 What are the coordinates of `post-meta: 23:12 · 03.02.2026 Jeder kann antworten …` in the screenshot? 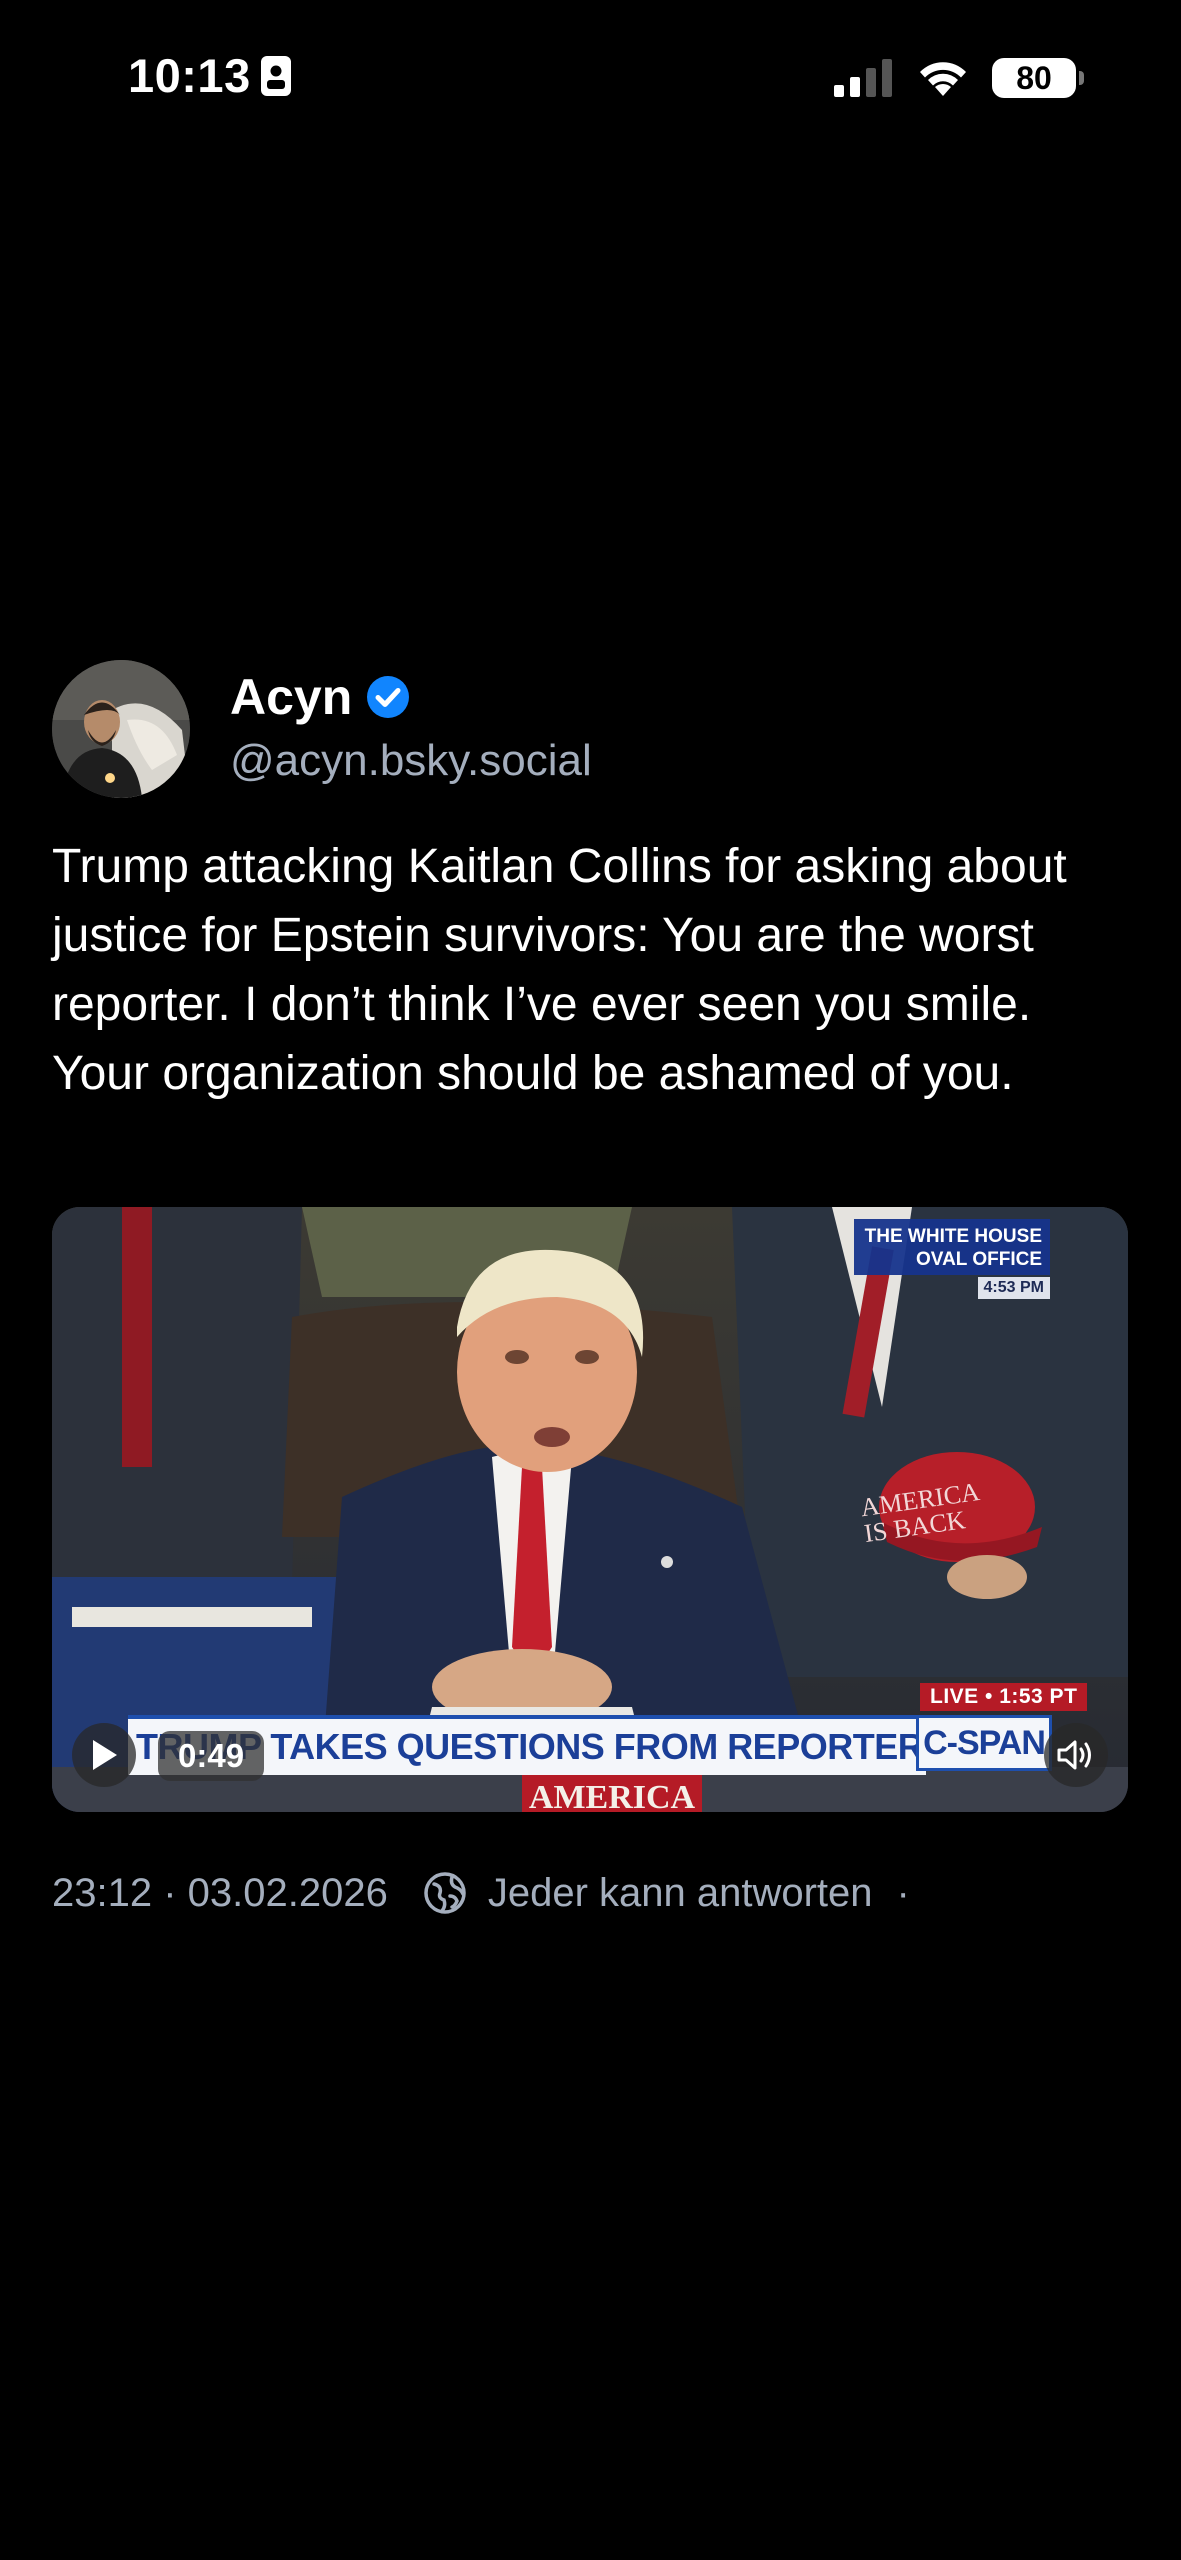 It's located at (481, 1893).